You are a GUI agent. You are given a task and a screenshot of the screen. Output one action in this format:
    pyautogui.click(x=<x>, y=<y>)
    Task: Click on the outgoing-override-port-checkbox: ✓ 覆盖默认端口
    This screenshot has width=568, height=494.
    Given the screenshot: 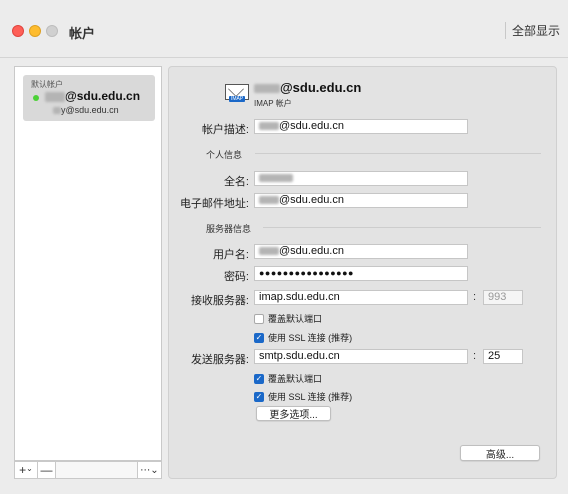 What is the action you would take?
    pyautogui.click(x=288, y=378)
    